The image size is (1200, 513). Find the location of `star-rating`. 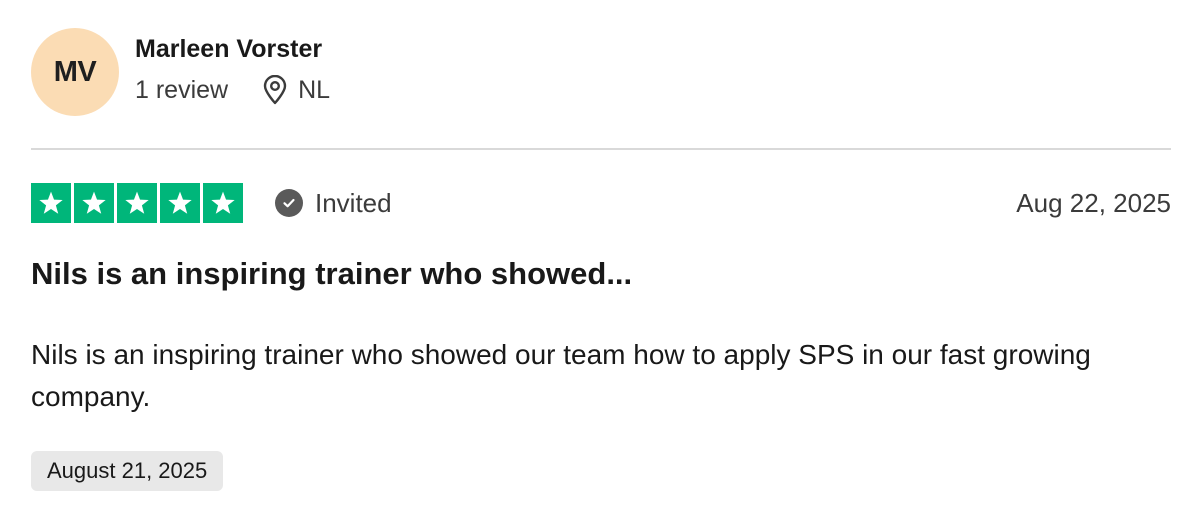

star-rating is located at coordinates (137, 203).